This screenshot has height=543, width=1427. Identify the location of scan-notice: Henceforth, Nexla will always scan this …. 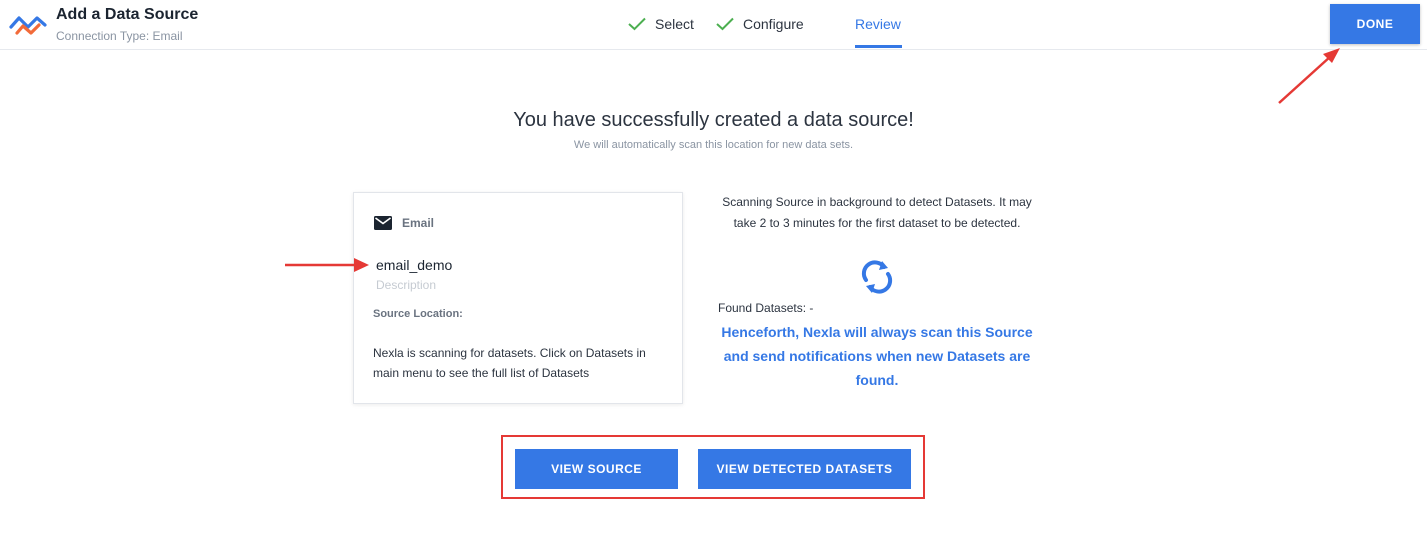
(877, 356).